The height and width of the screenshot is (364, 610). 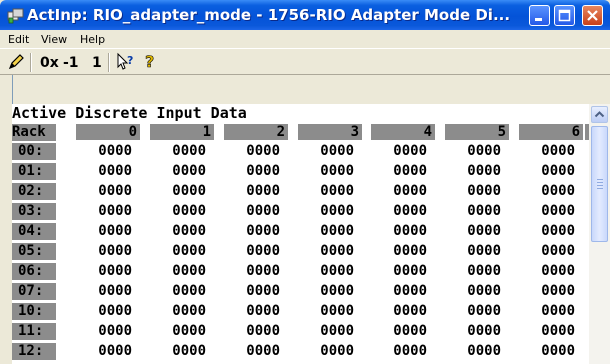 I want to click on one-button: 1, so click(x=97, y=63).